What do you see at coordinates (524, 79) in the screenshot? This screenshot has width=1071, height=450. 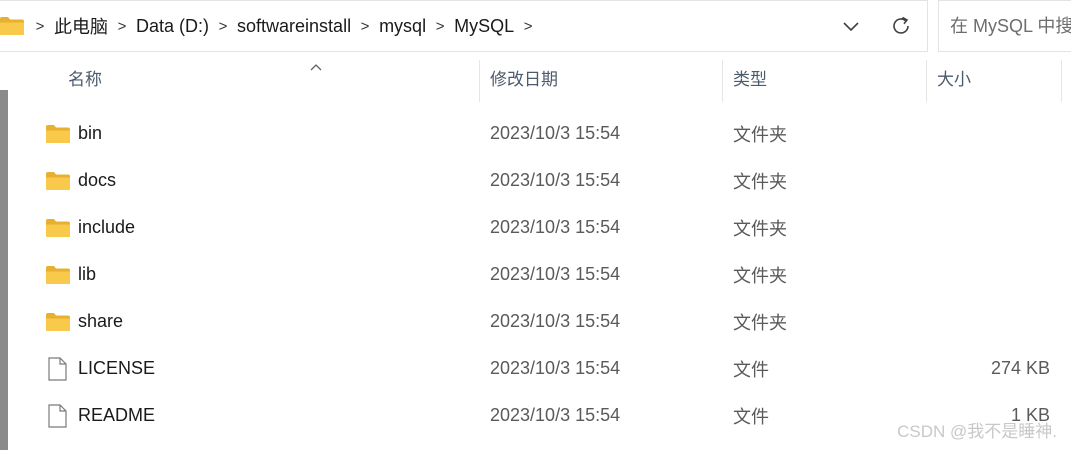 I see `column-header-date-label: 修改日期` at bounding box center [524, 79].